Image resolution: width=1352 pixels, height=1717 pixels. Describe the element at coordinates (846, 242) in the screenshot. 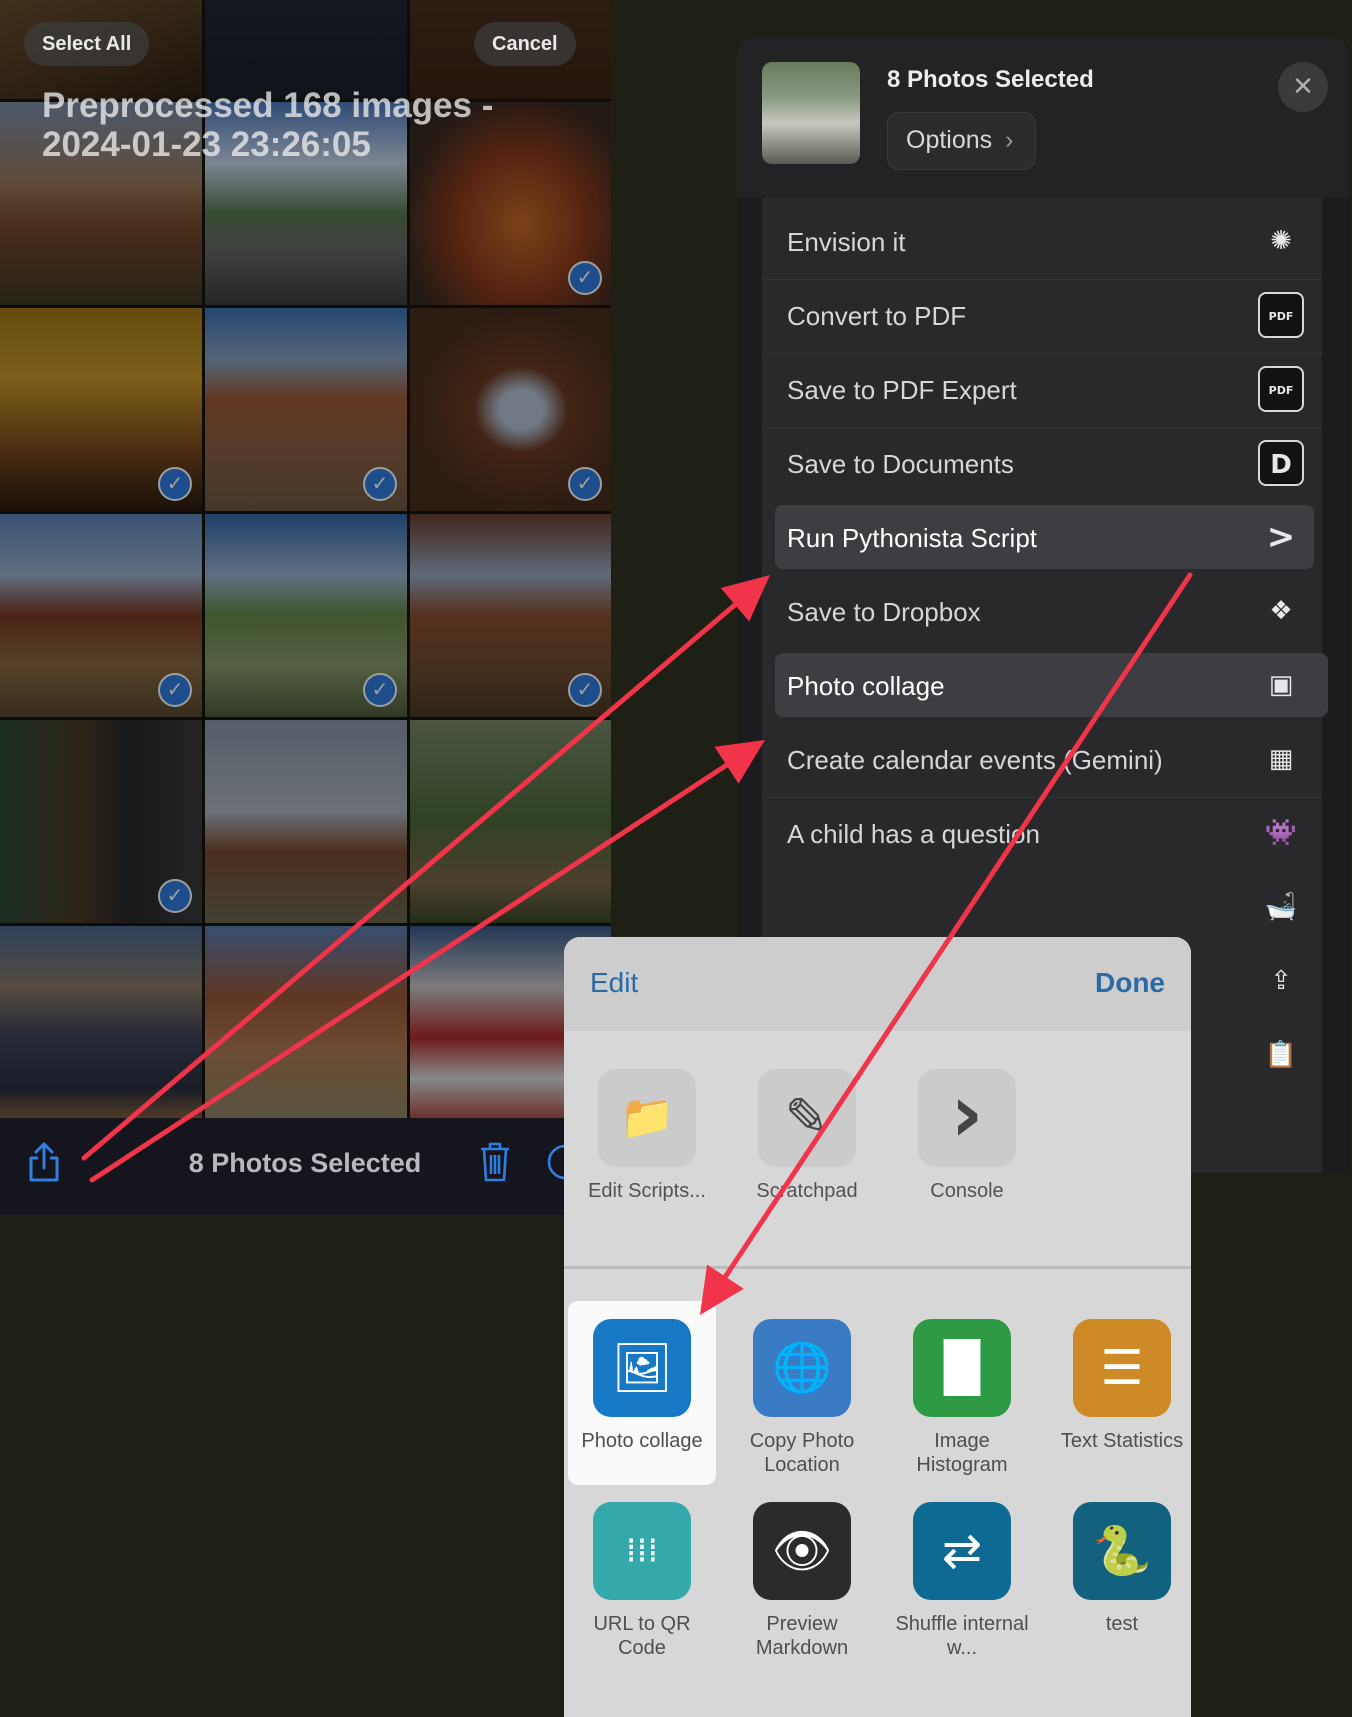

I see `action-label: Envision it` at that location.